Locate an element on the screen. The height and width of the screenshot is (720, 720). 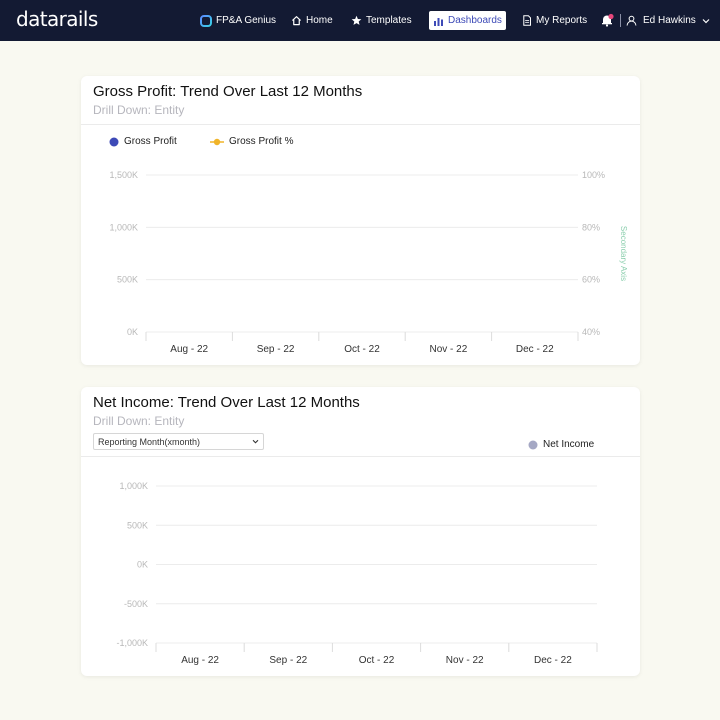
y-tick-label: 1,500K is located at coordinates (123, 175).